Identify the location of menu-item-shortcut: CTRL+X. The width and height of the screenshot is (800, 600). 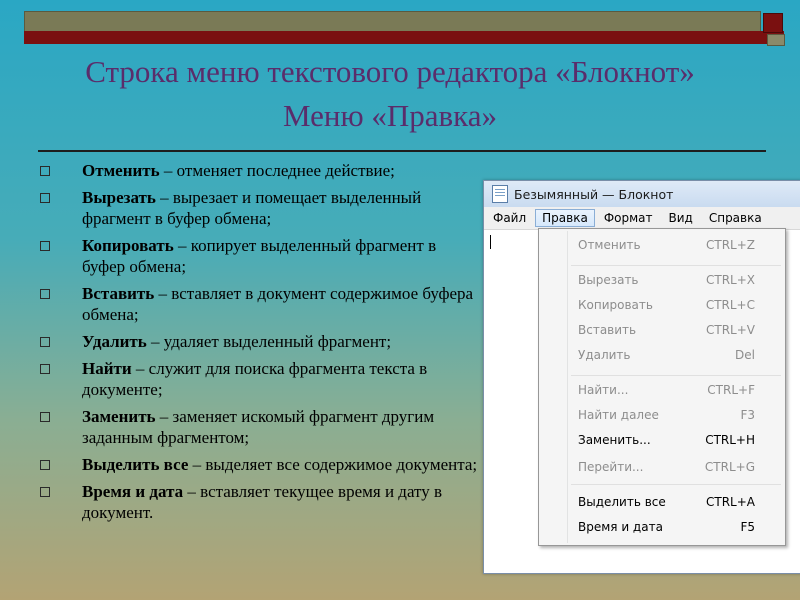
(730, 280).